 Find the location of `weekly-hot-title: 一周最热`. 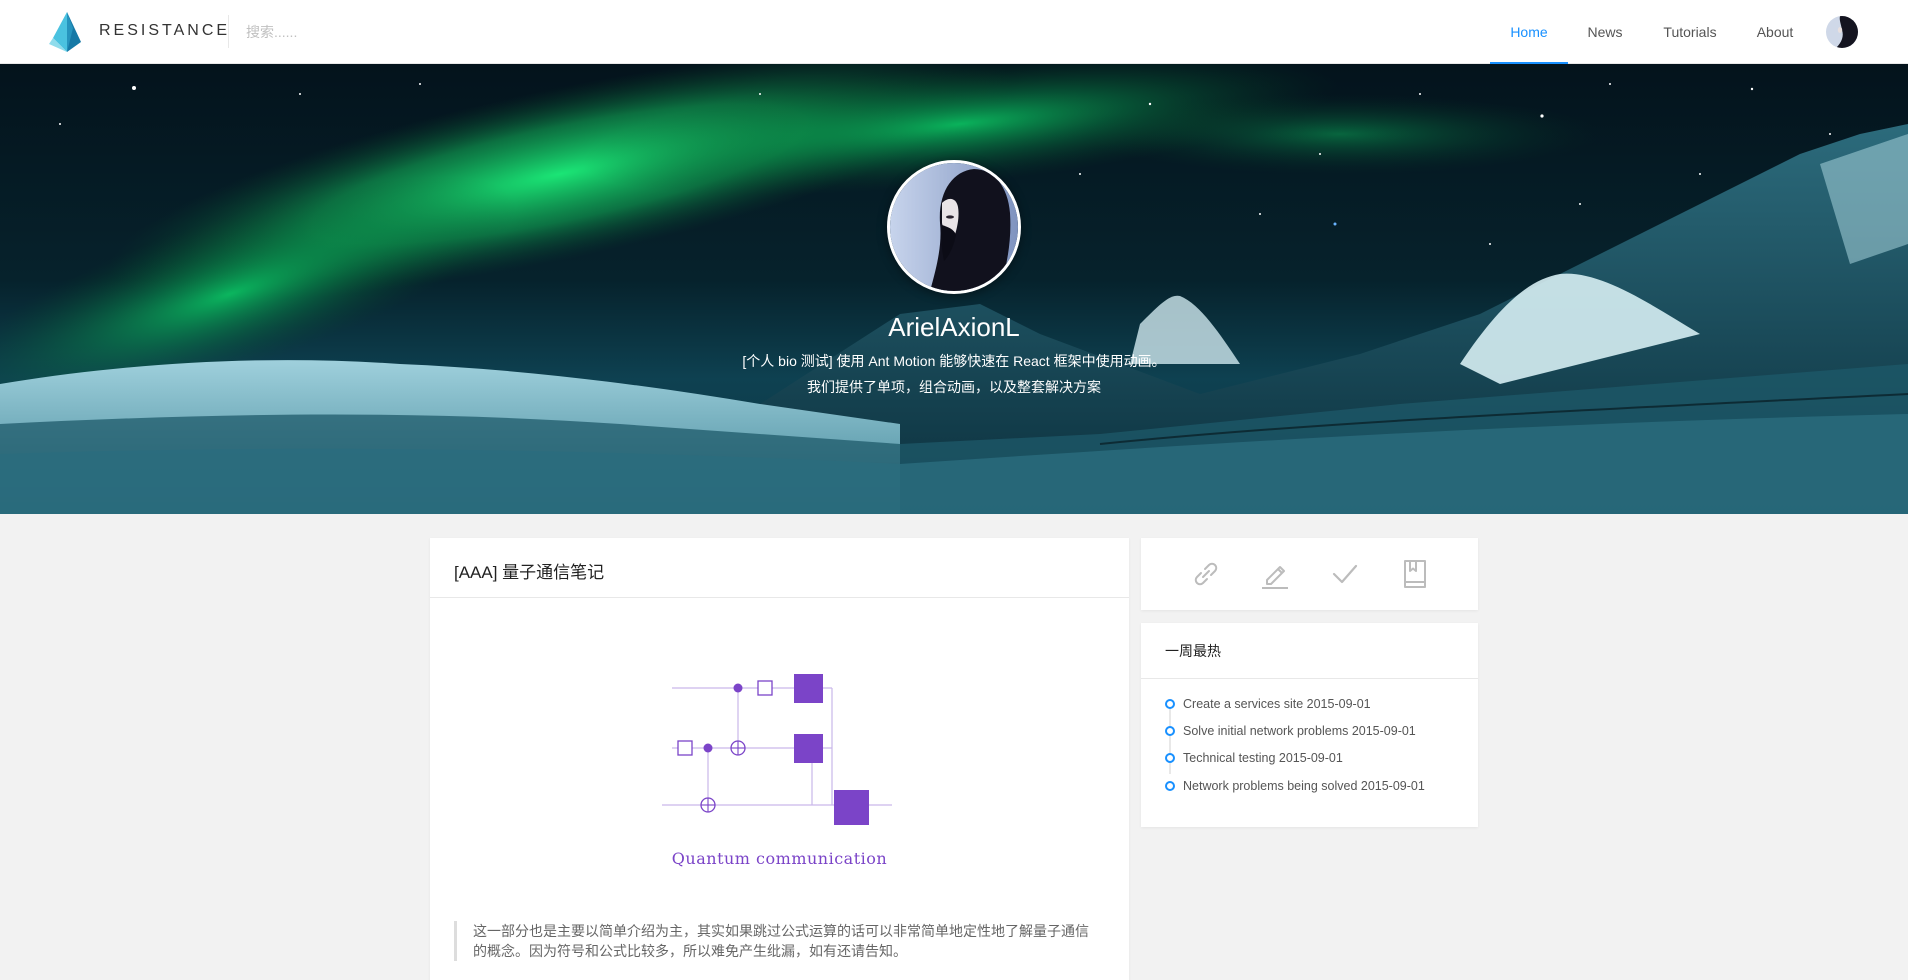

weekly-hot-title: 一周最热 is located at coordinates (1193, 651).